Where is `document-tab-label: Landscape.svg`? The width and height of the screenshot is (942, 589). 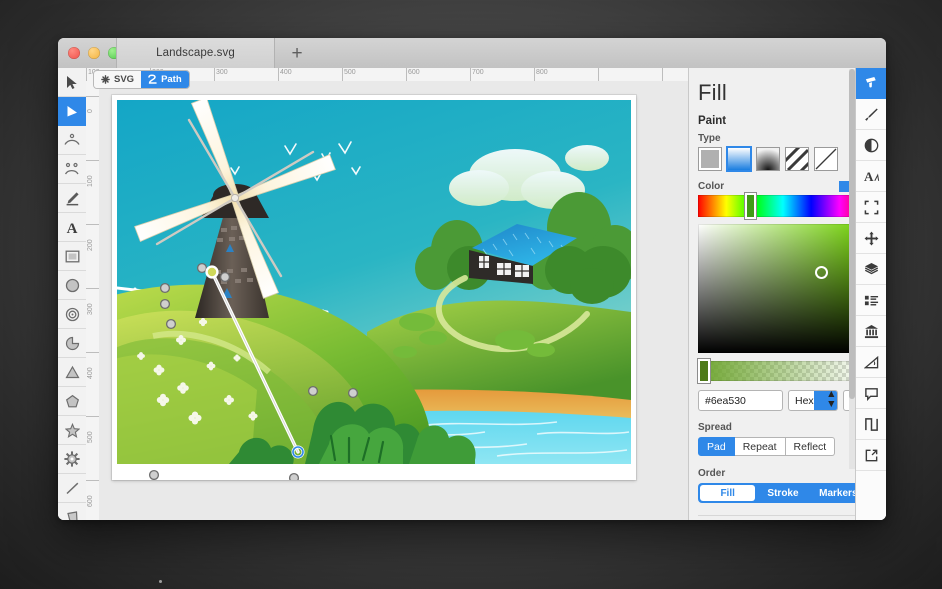 document-tab-label: Landscape.svg is located at coordinates (195, 53).